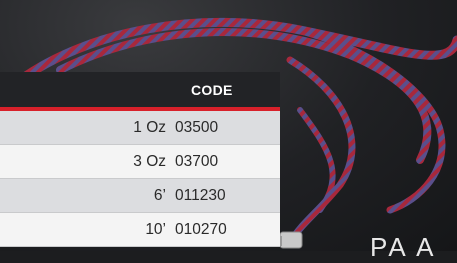  Describe the element at coordinates (212, 89) in the screenshot. I see `code-column-header: CODE` at that location.